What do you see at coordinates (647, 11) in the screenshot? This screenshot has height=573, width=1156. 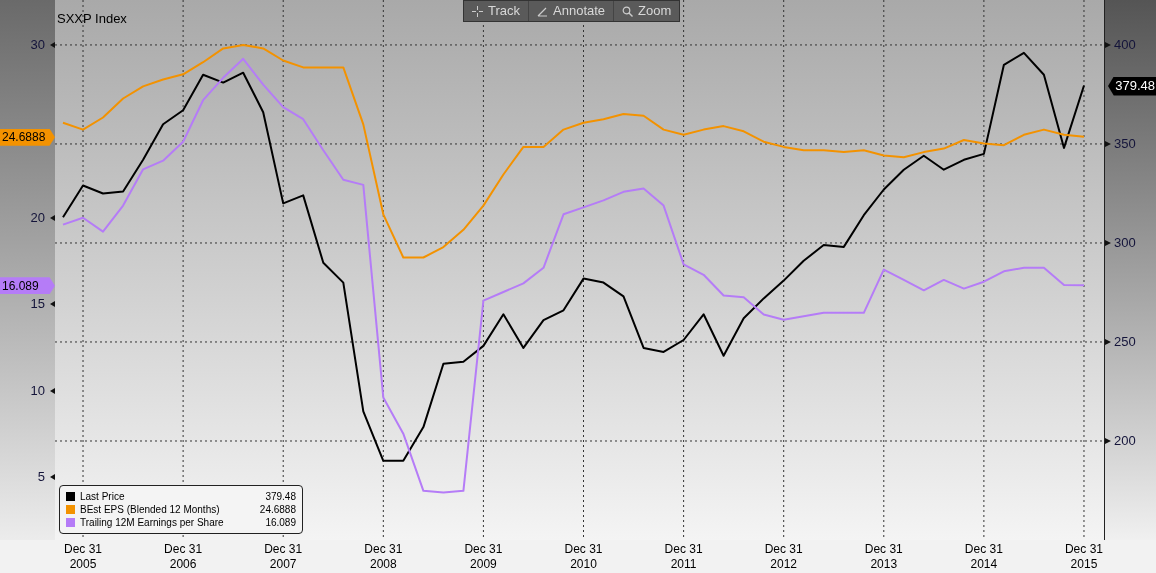 I see `toolbar-button: Zoom` at bounding box center [647, 11].